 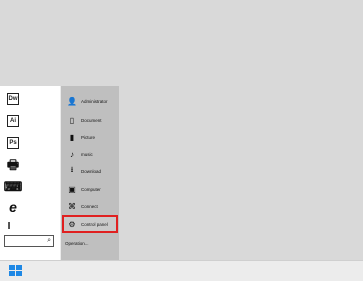 What do you see at coordinates (72, 169) in the screenshot?
I see `download-icon: ⭳` at bounding box center [72, 169].